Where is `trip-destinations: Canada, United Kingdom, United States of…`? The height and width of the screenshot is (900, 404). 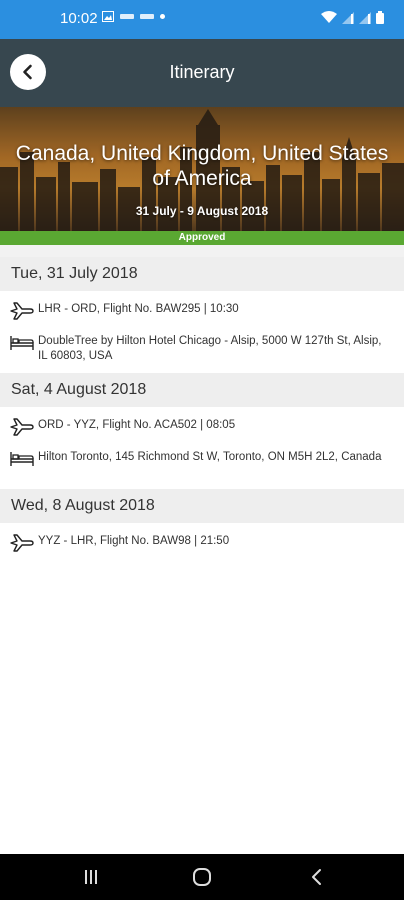
trip-destinations: Canada, United Kingdom, United States of… is located at coordinates (202, 166).